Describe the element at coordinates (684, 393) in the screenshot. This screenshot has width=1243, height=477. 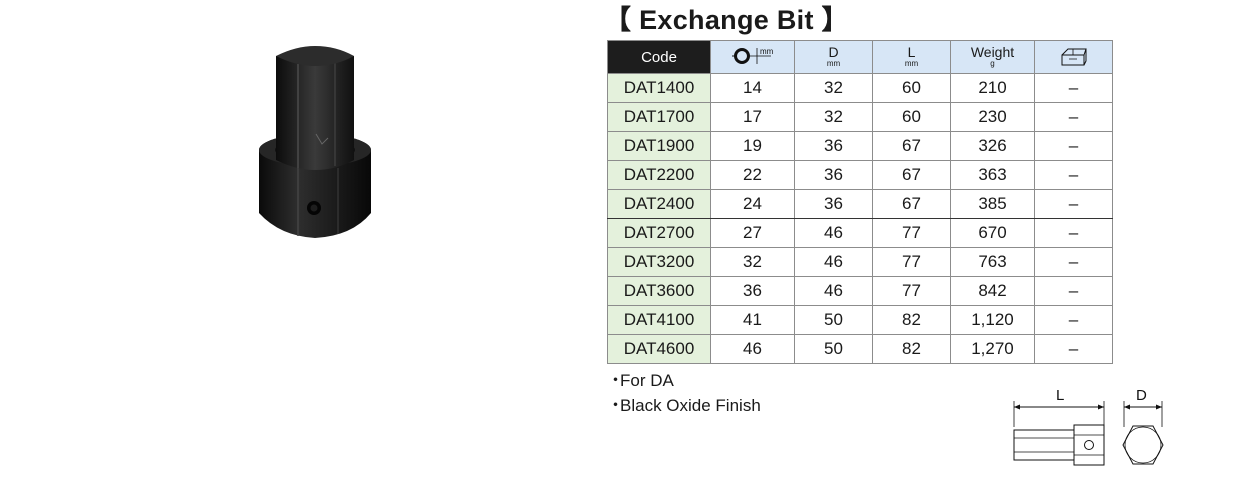
I see `notes-list: ・For DA ・Black Oxide Finish` at that location.